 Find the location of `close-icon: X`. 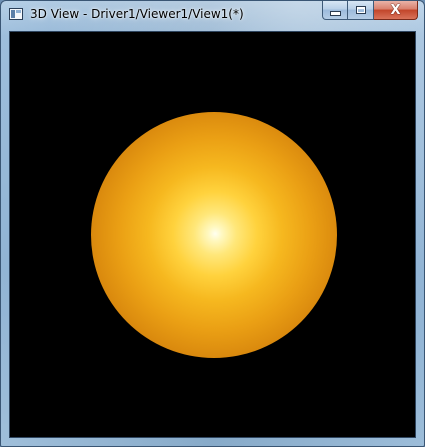

close-icon: X is located at coordinates (395, 10).